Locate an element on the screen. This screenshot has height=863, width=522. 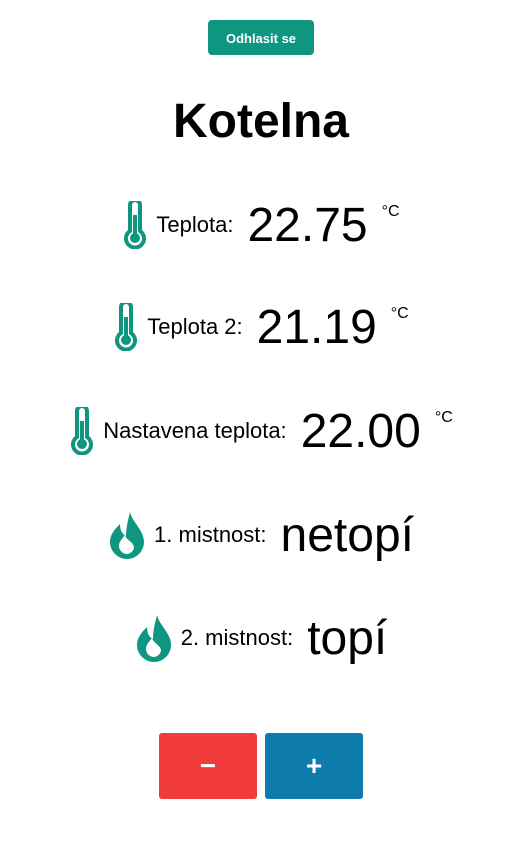
room-1-status: netopí is located at coordinates (347, 535).